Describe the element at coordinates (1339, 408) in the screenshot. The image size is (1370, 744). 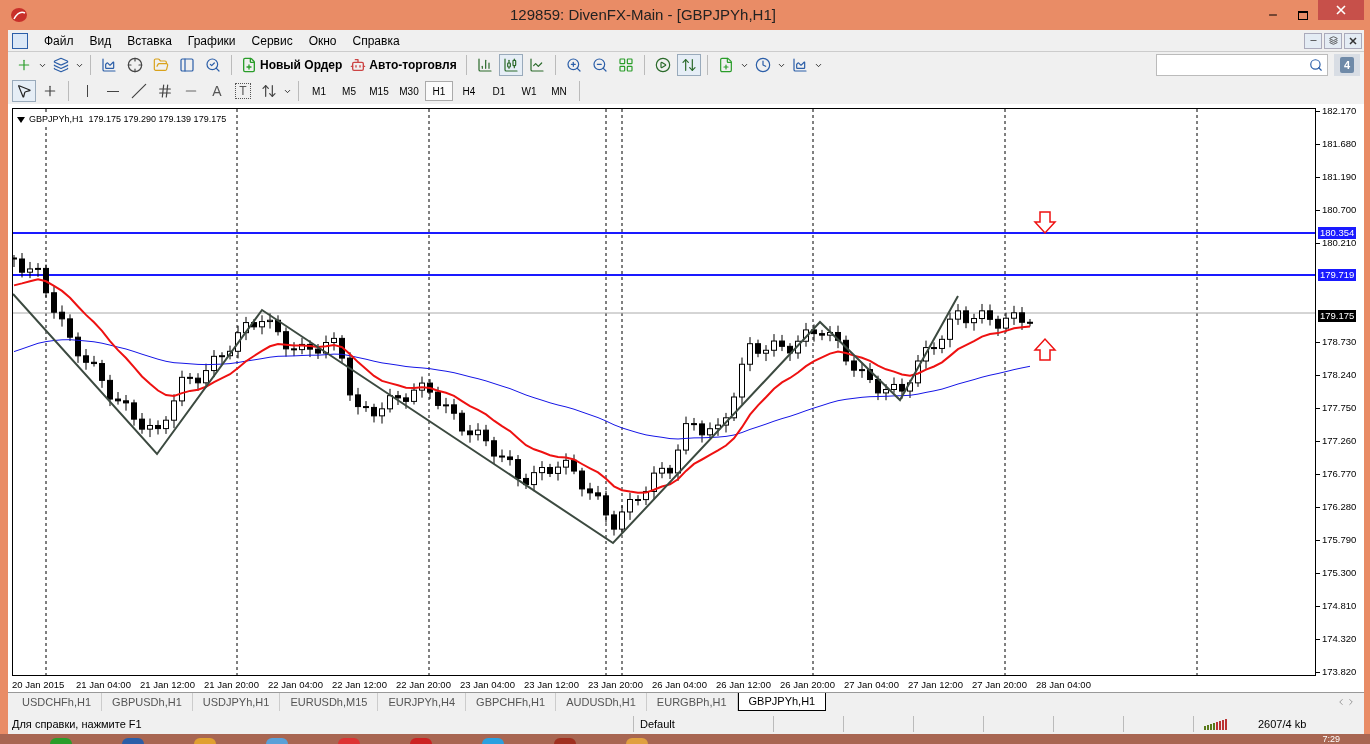
I see `price-axis-label: 177.750` at that location.